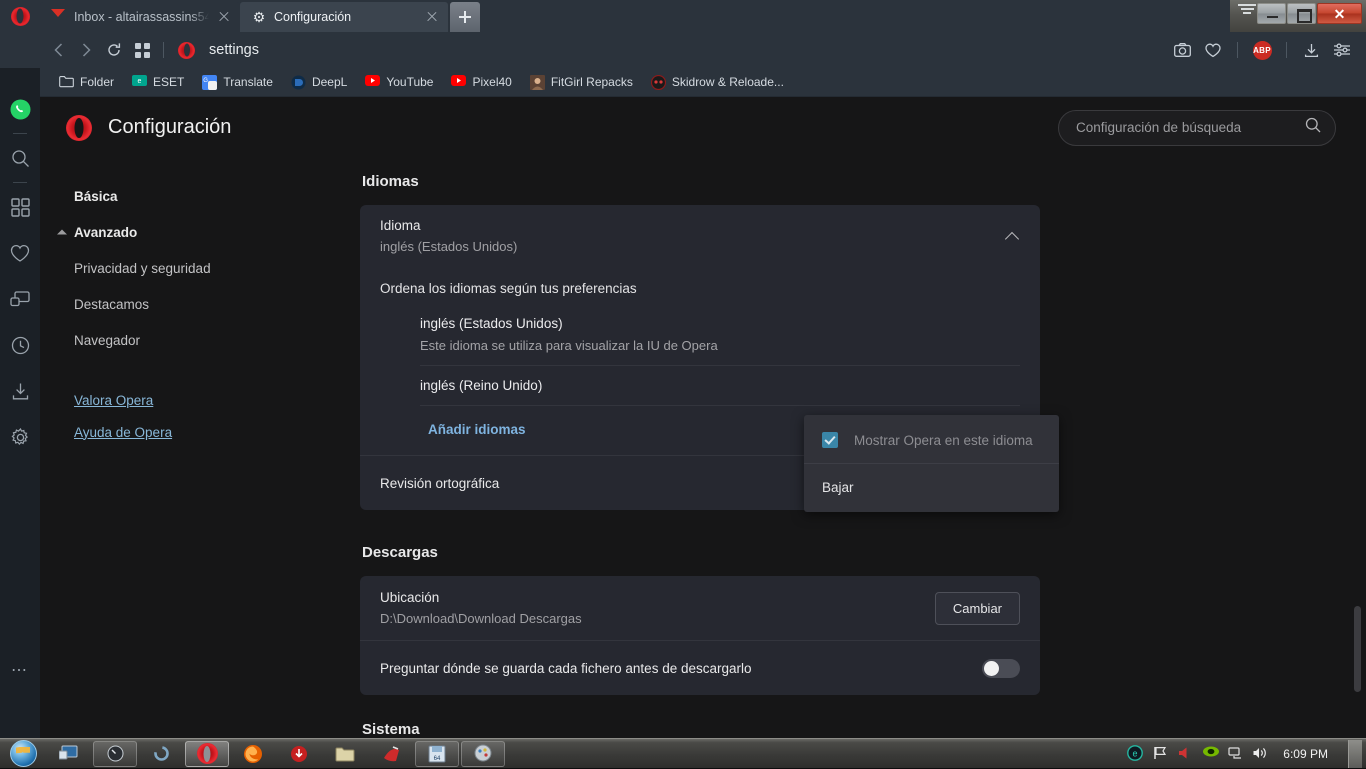 This screenshot has height=769, width=1366. What do you see at coordinates (58, 50) in the screenshot?
I see `back-button` at bounding box center [58, 50].